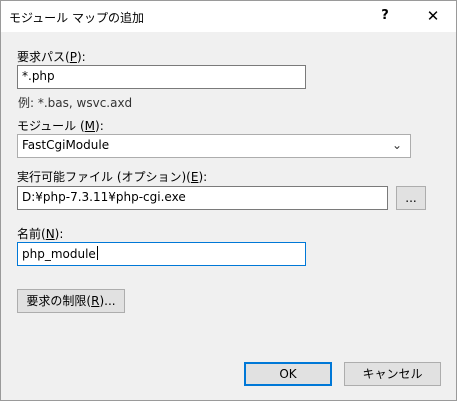 This screenshot has height=401, width=457. What do you see at coordinates (433, 16) in the screenshot?
I see `close-icon: ✕` at bounding box center [433, 16].